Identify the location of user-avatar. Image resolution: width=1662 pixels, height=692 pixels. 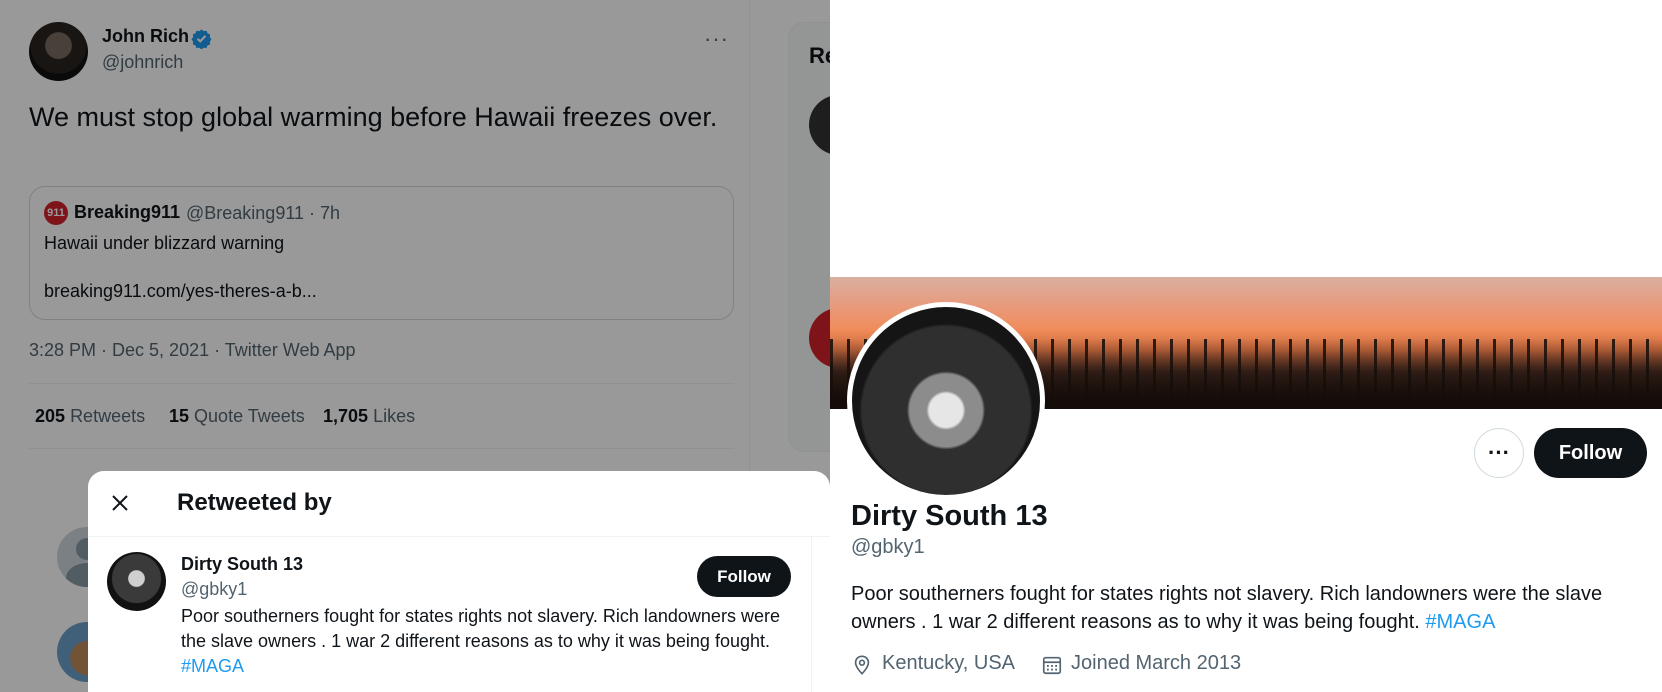
(136, 581).